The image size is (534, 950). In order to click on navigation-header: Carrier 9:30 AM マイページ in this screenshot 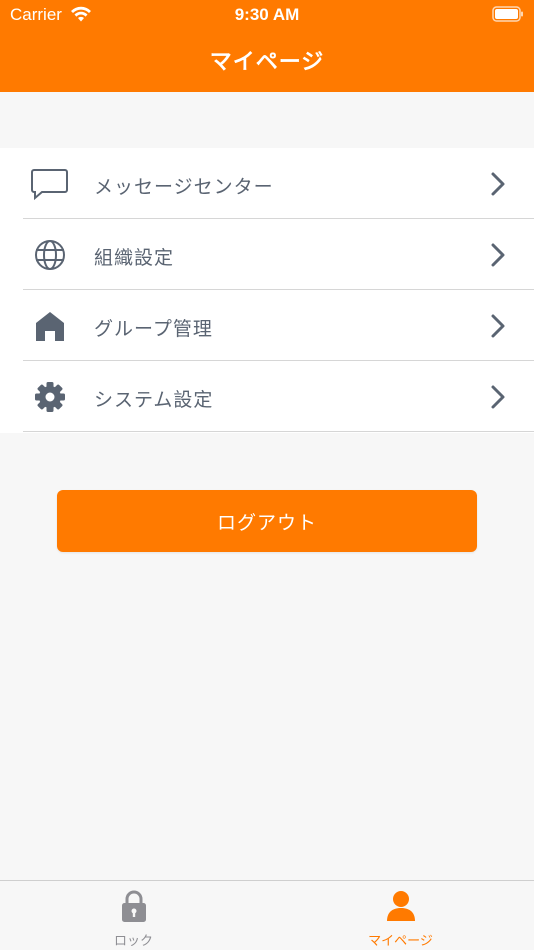, I will do `click(267, 46)`.